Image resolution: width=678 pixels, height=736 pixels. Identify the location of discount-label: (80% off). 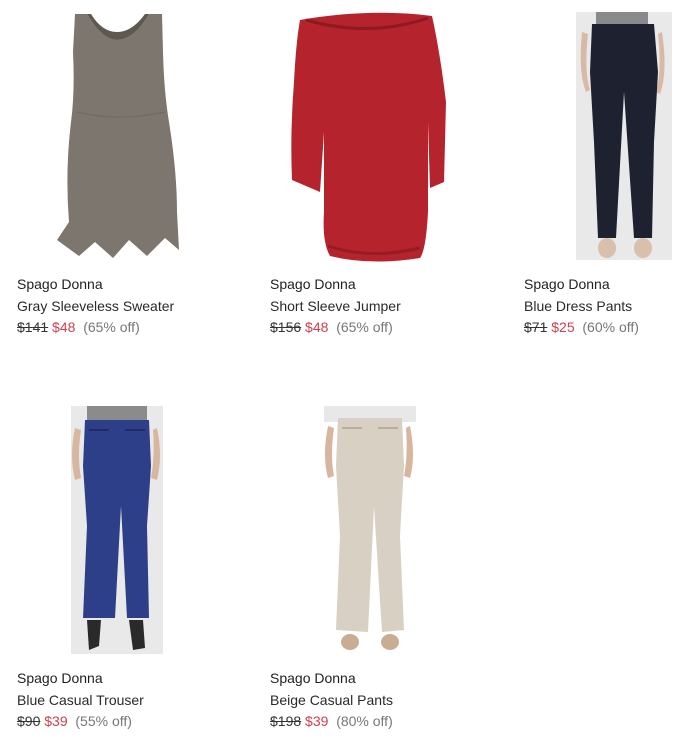
(364, 721).